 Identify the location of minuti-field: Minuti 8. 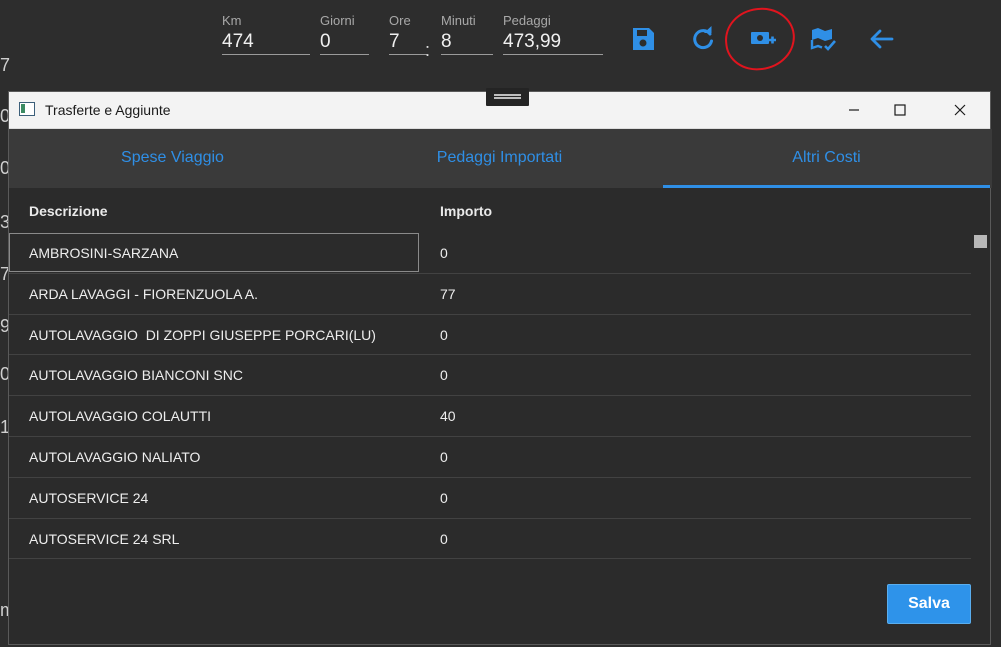
(467, 34).